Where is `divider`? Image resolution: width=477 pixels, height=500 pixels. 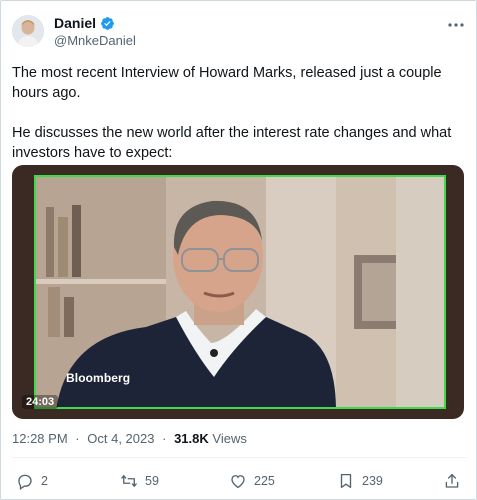
divider is located at coordinates (239, 457).